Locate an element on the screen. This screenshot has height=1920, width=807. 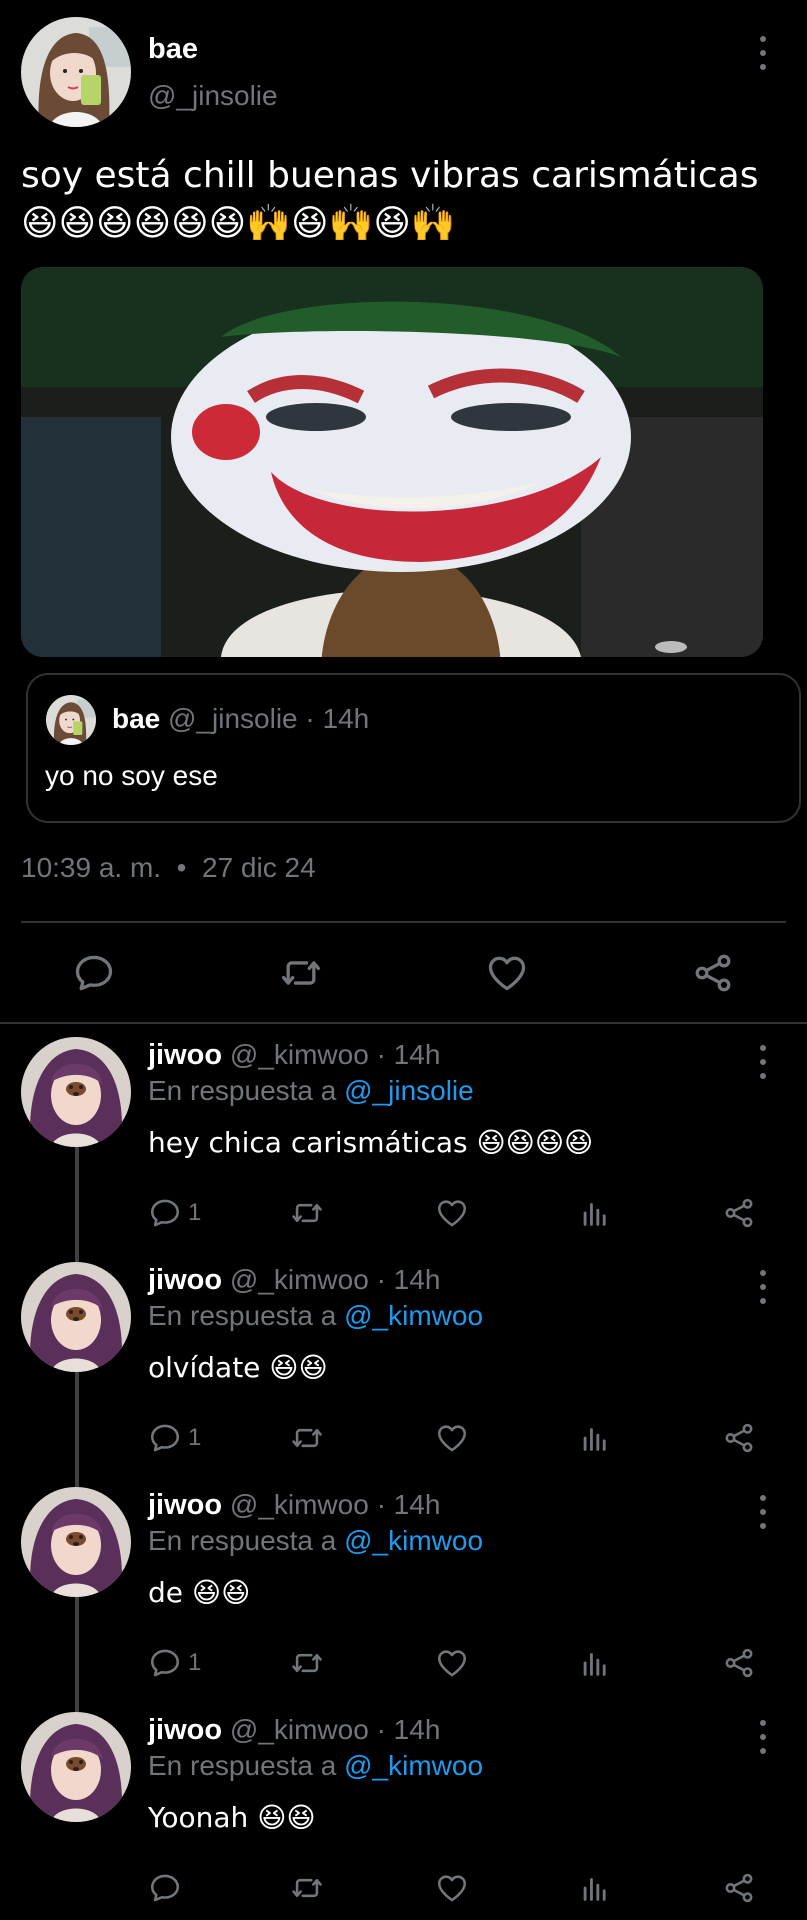
author-name: bae is located at coordinates (173, 49).